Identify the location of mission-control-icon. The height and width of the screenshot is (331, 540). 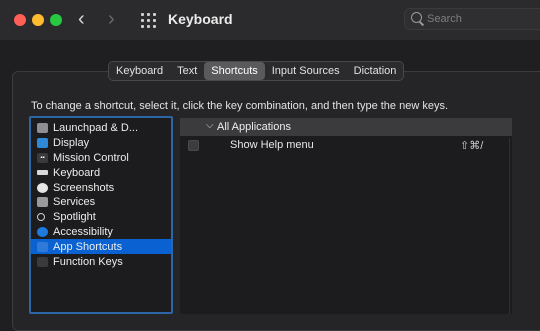
(42, 157).